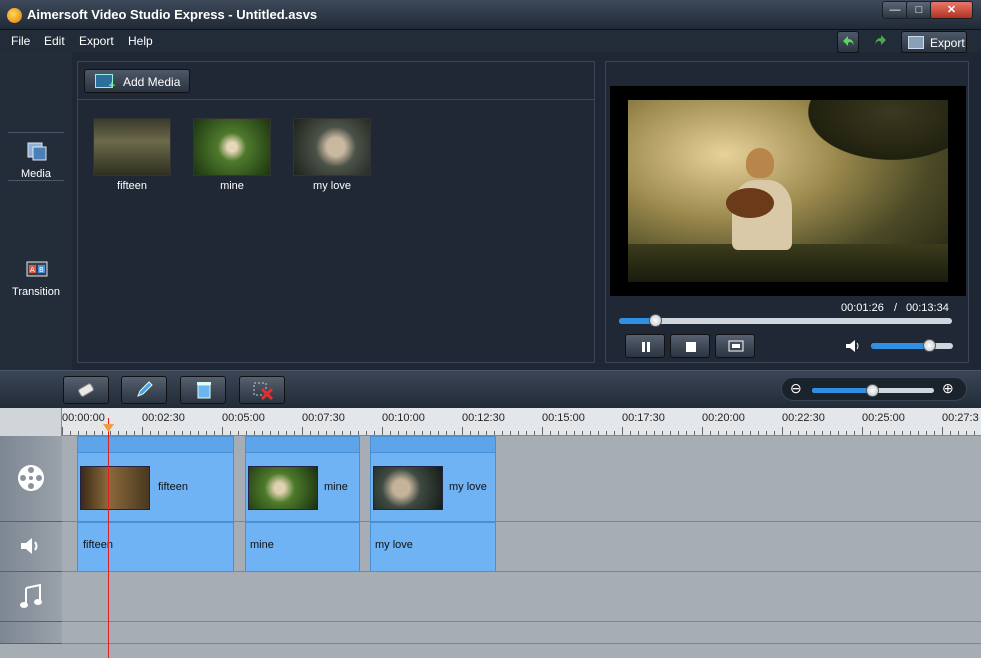 The height and width of the screenshot is (658, 981). I want to click on total-time: 00:13:34, so click(927, 308).